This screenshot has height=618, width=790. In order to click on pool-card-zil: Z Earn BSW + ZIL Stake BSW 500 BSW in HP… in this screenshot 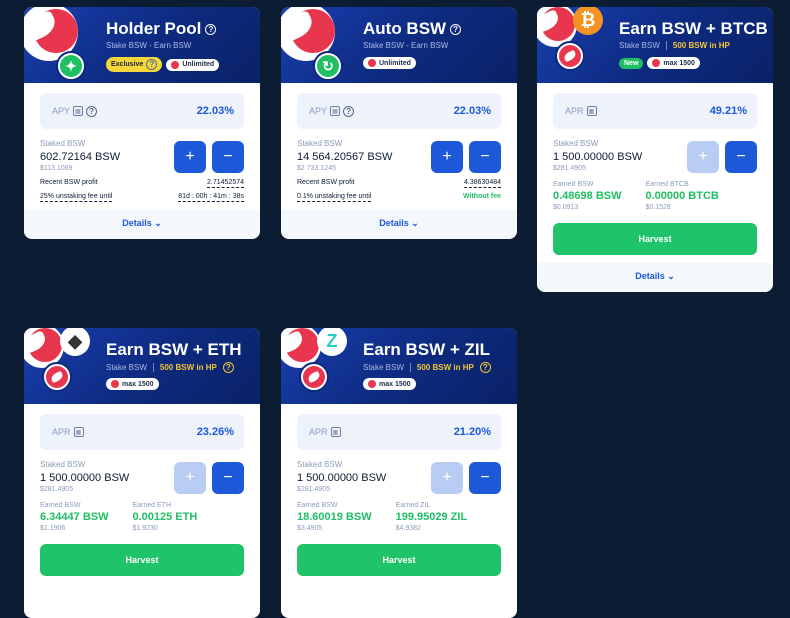, I will do `click(399, 473)`.